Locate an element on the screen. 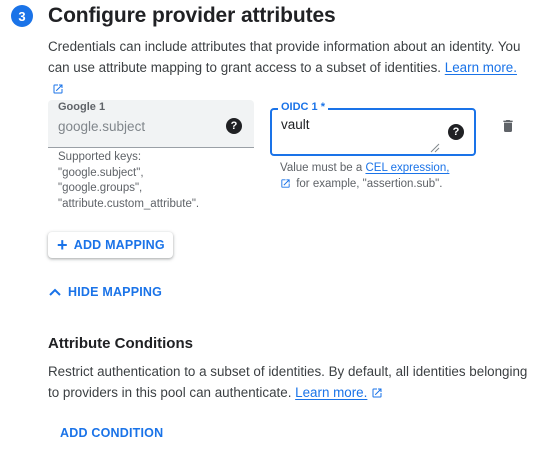 This screenshot has height=473, width=540. hint-prefix: Value must be a is located at coordinates (321, 168).